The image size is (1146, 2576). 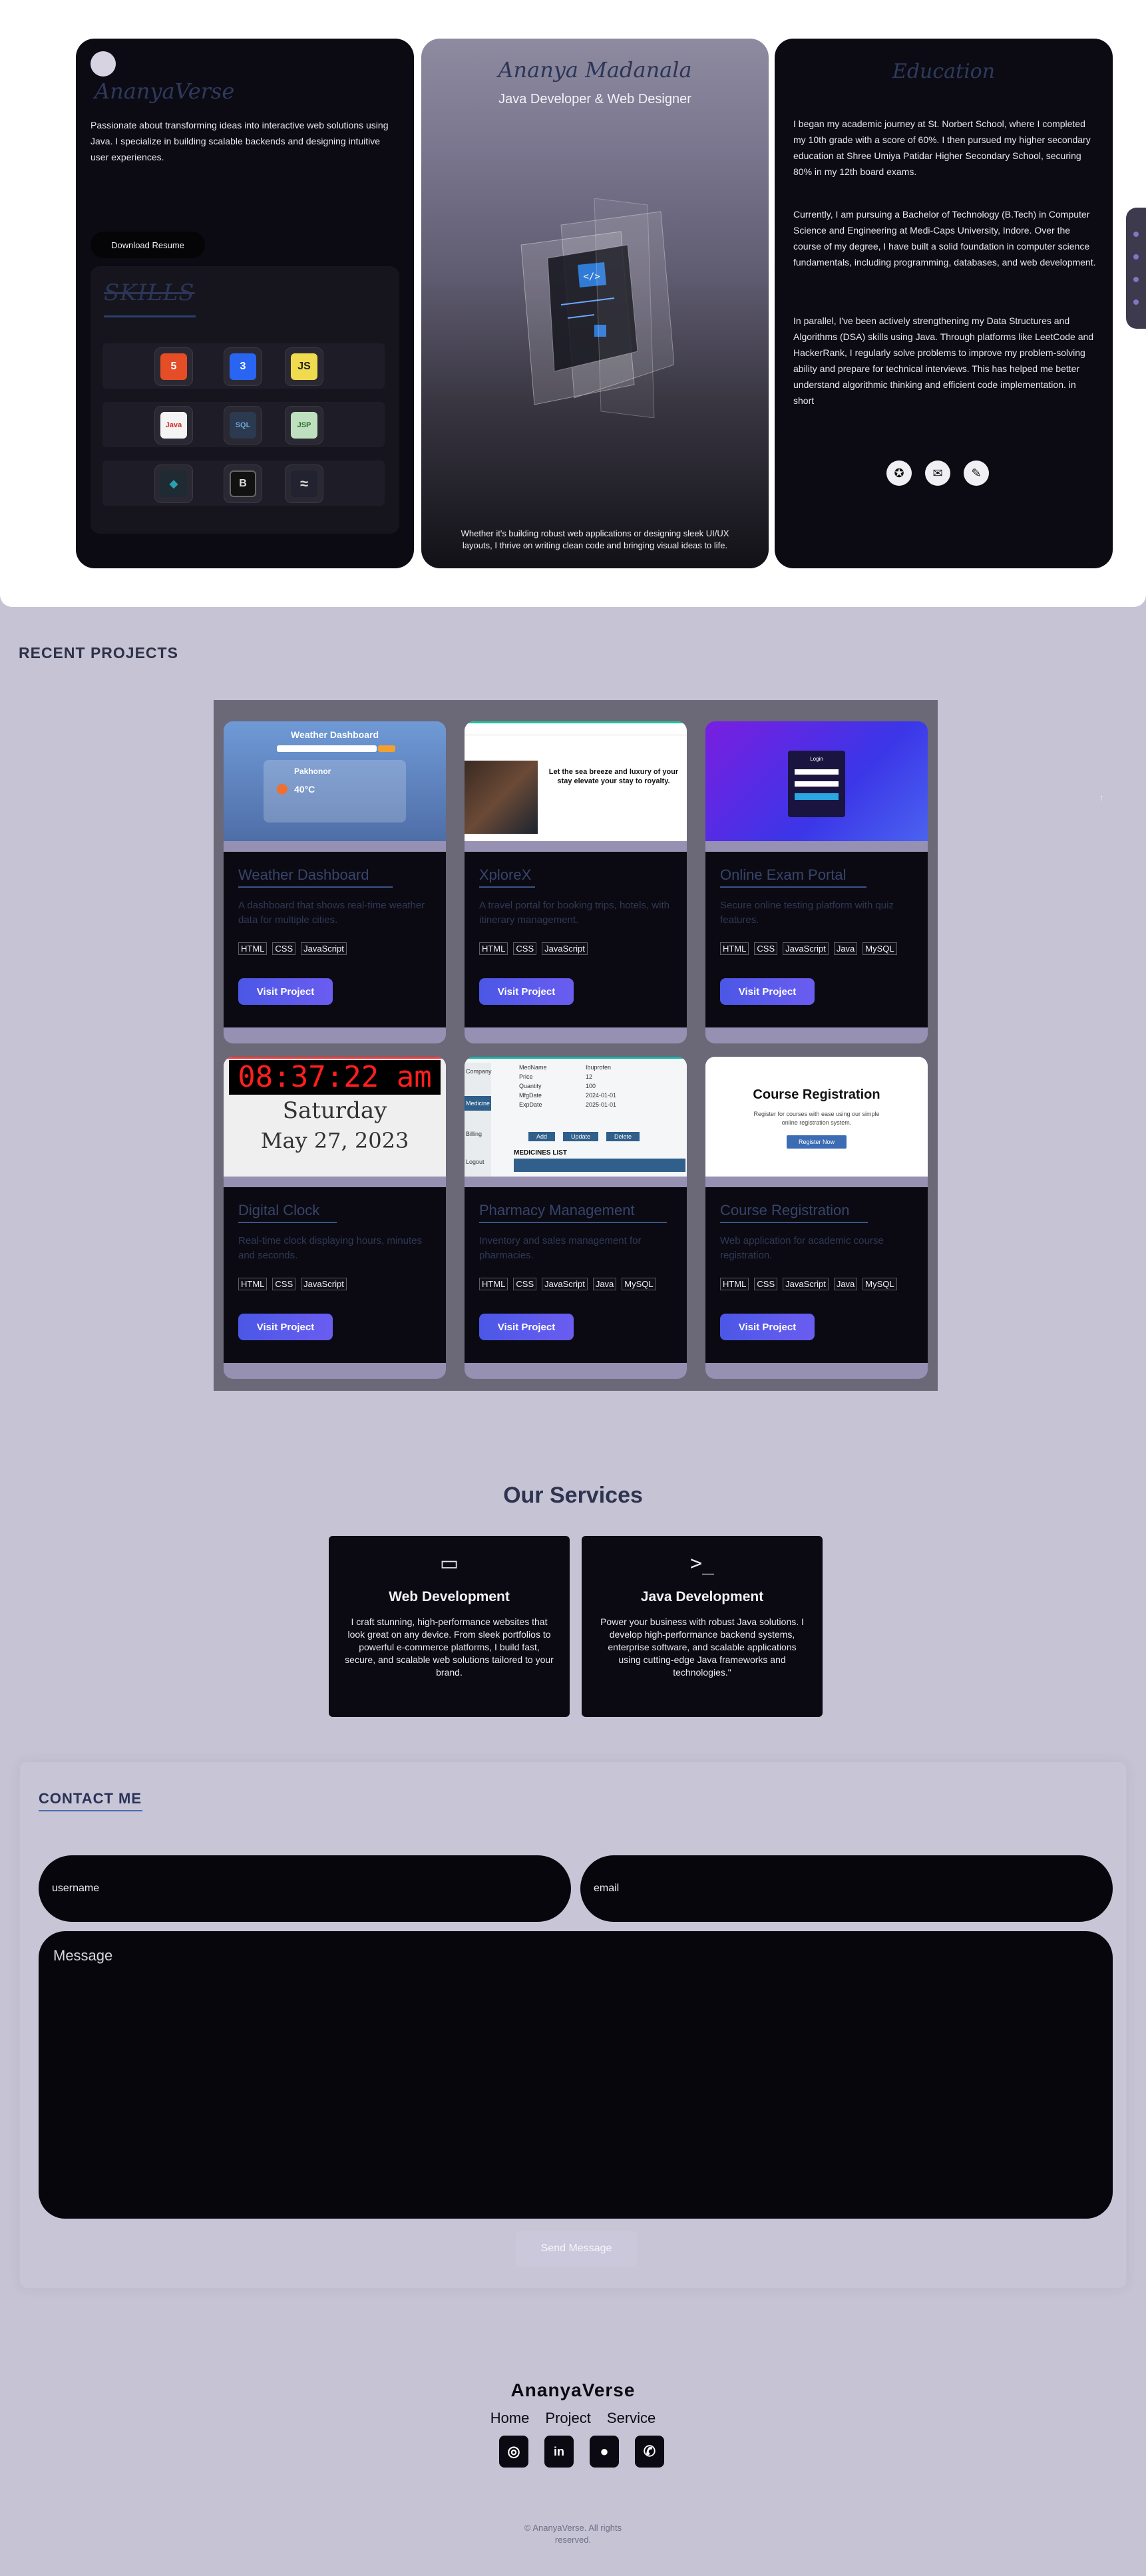 What do you see at coordinates (595, 70) in the screenshot?
I see `profile-name: Ananya Madanala` at bounding box center [595, 70].